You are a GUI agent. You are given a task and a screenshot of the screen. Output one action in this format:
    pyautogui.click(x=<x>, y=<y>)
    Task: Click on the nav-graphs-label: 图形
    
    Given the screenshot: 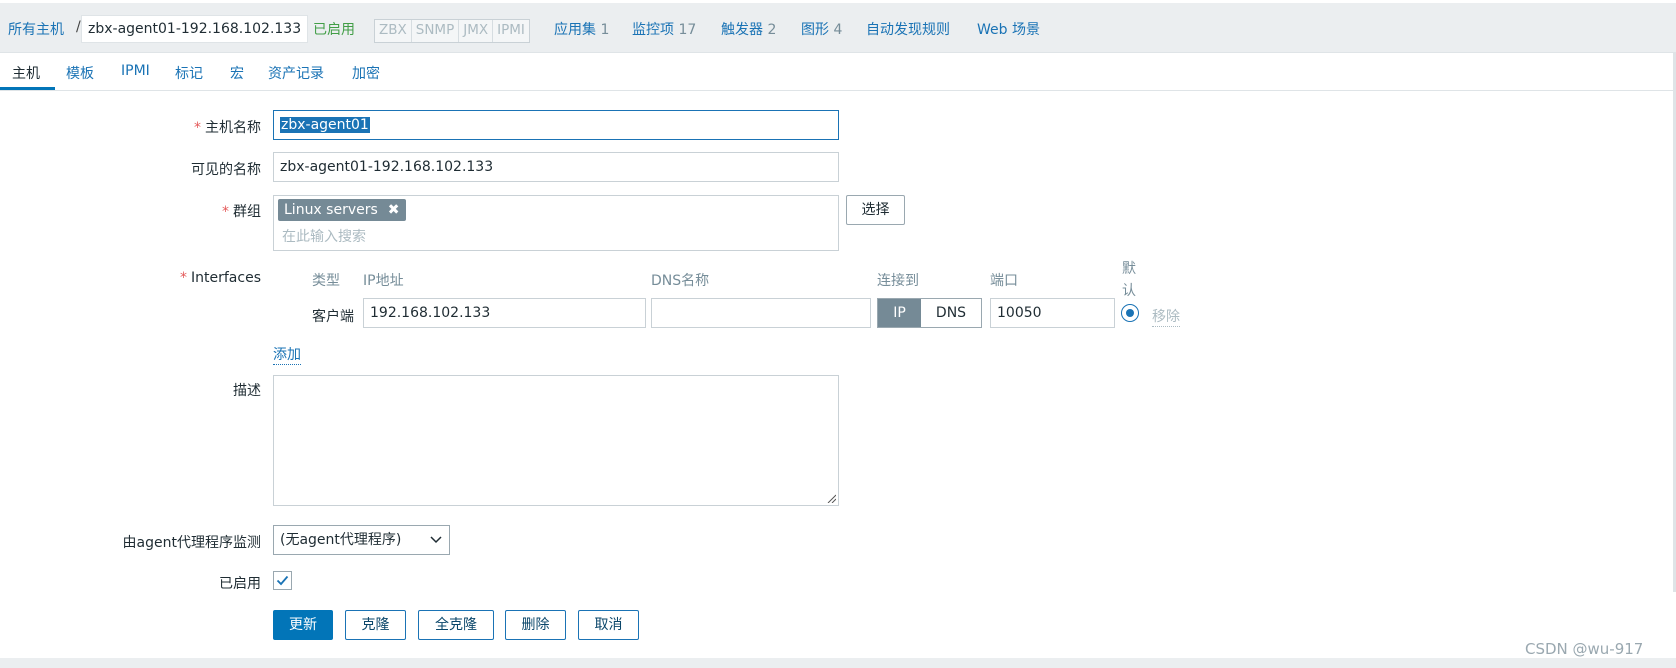 What is the action you would take?
    pyautogui.click(x=815, y=30)
    